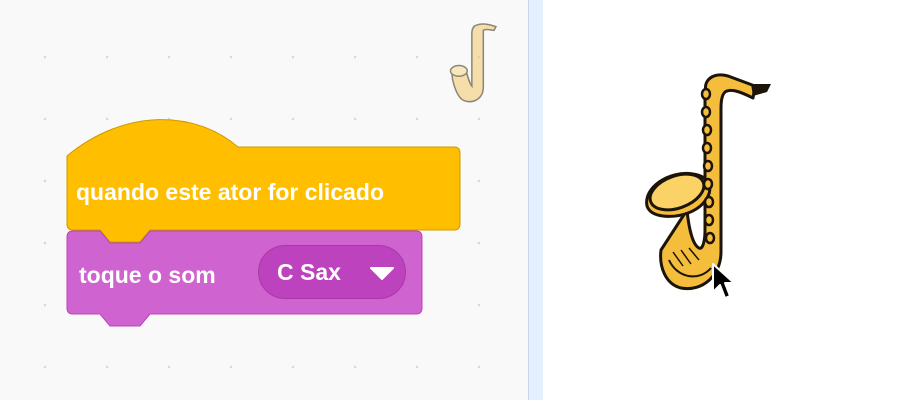 The image size is (900, 400). Describe the element at coordinates (723, 281) in the screenshot. I see `mouse-pointer-icon` at that location.